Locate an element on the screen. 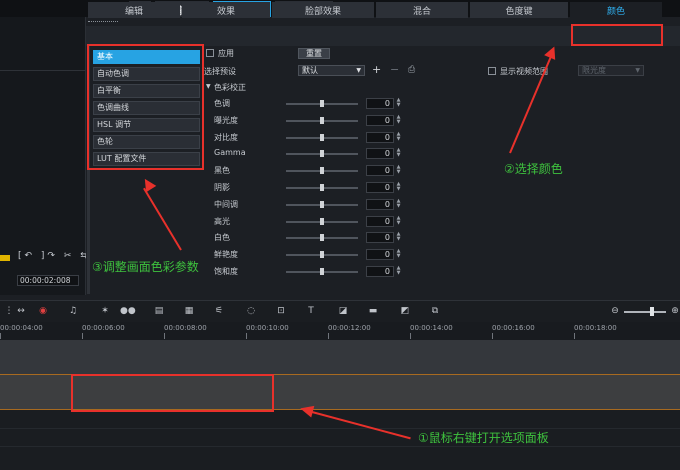 The width and height of the screenshot is (680, 470). apply-checkbox is located at coordinates (210, 53).